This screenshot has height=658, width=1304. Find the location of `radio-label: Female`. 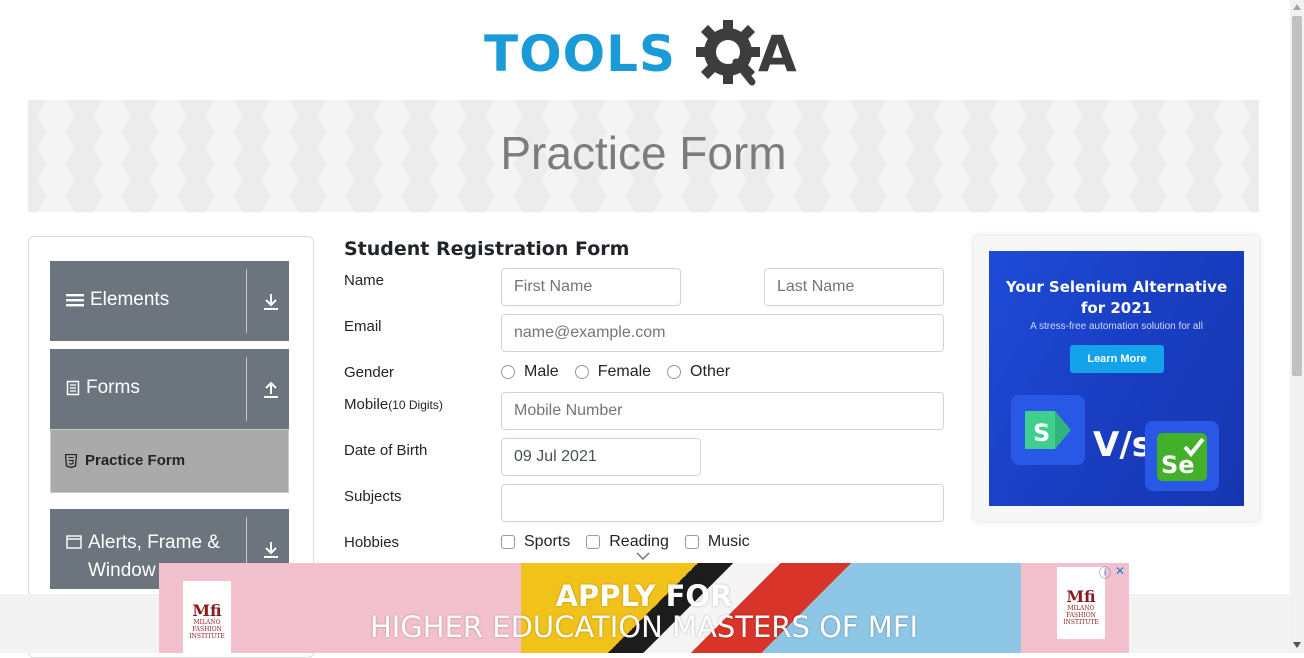

radio-label: Female is located at coordinates (624, 371).